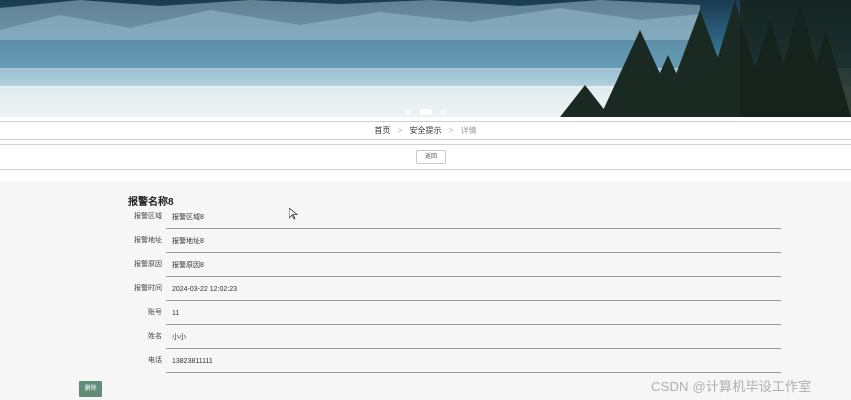  I want to click on back-button: 返回, so click(431, 157).